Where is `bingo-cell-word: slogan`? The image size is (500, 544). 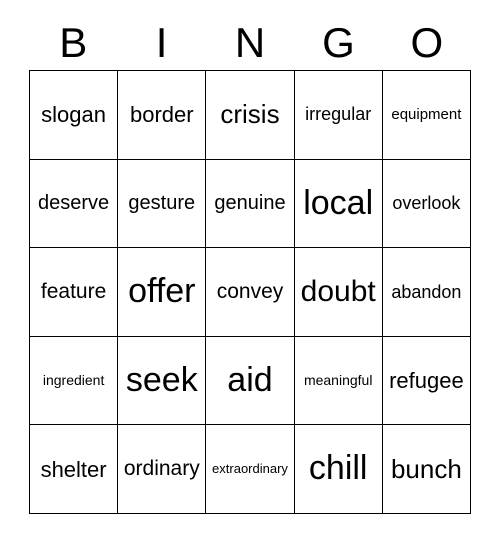 bingo-cell-word: slogan is located at coordinates (74, 115).